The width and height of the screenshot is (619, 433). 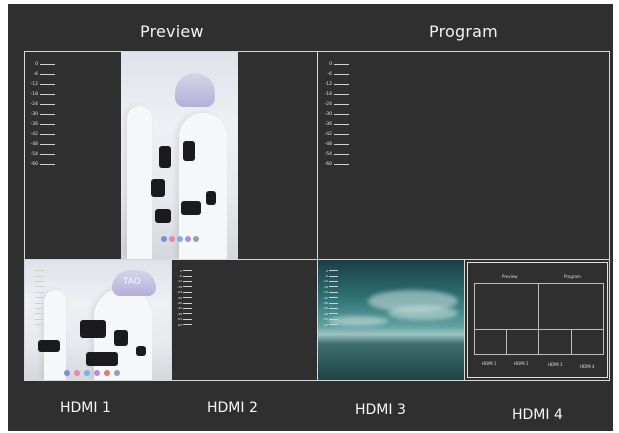 I want to click on mini-hdmi3: HDMI 3, so click(x=555, y=364).